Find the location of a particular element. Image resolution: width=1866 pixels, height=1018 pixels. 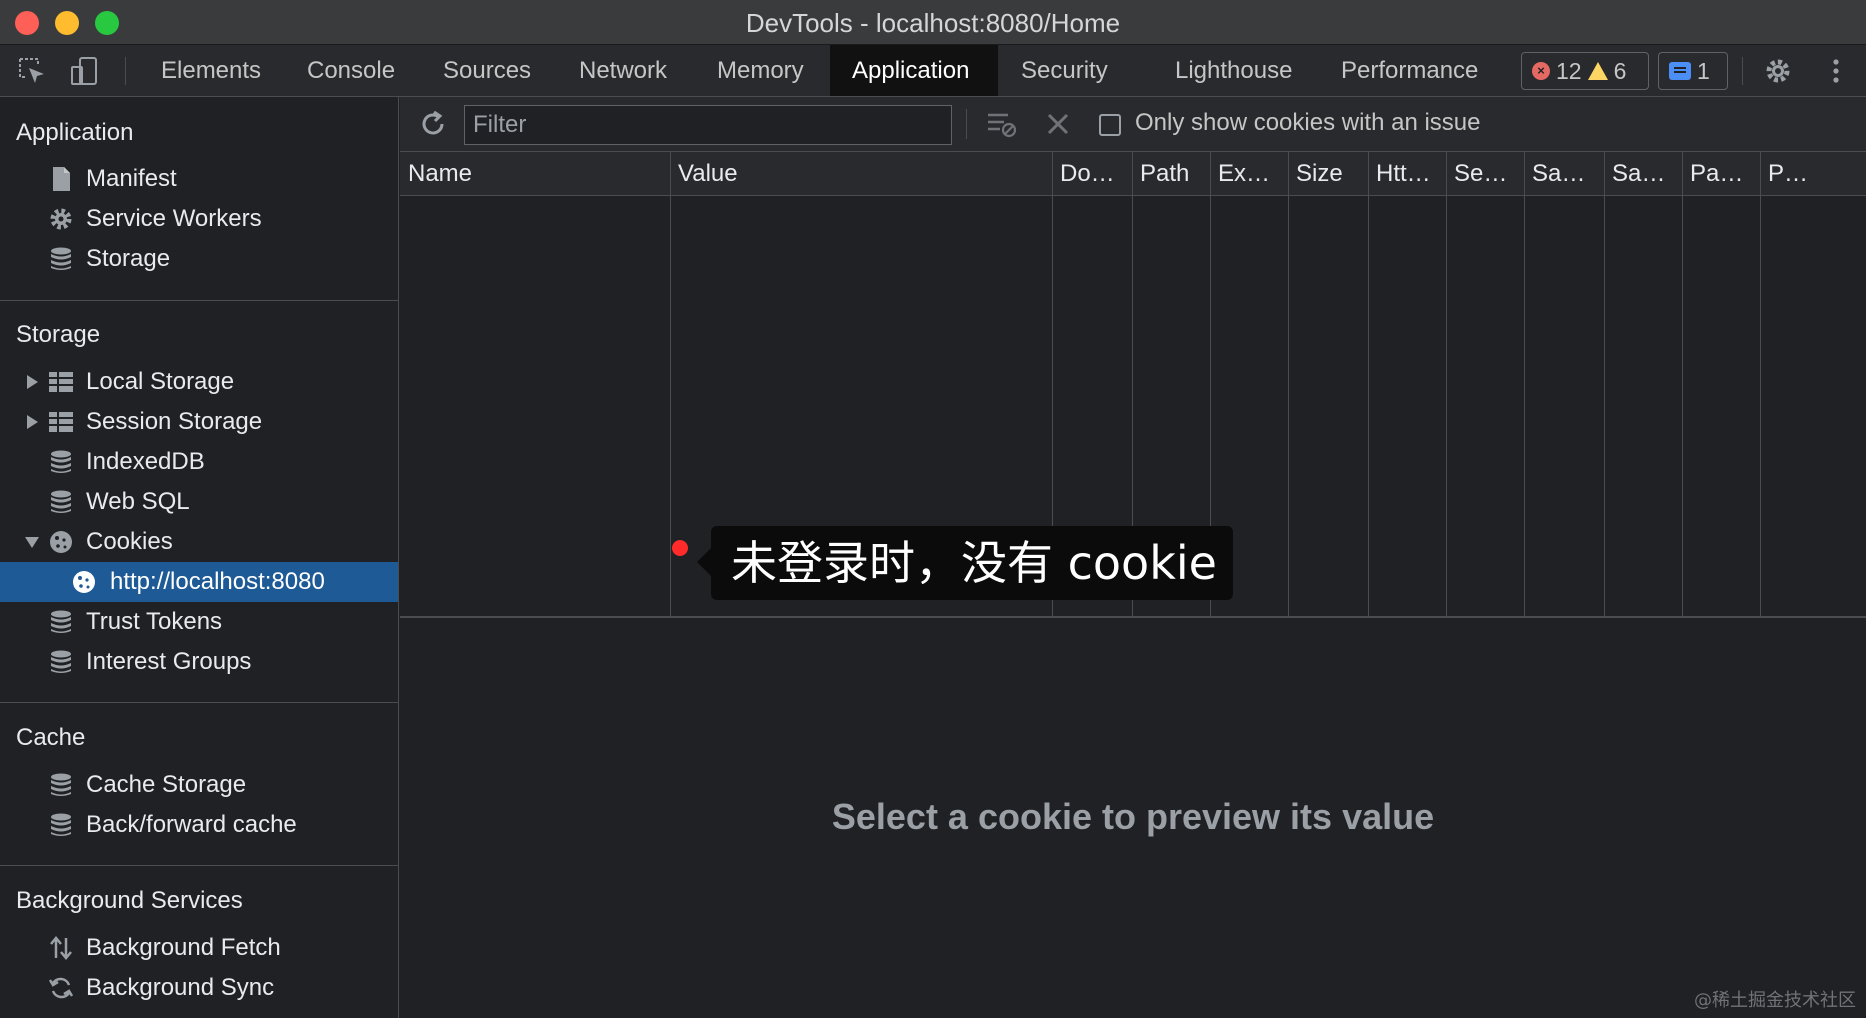

sidebar-item-local-storage: Local Storage is located at coordinates (199, 382).